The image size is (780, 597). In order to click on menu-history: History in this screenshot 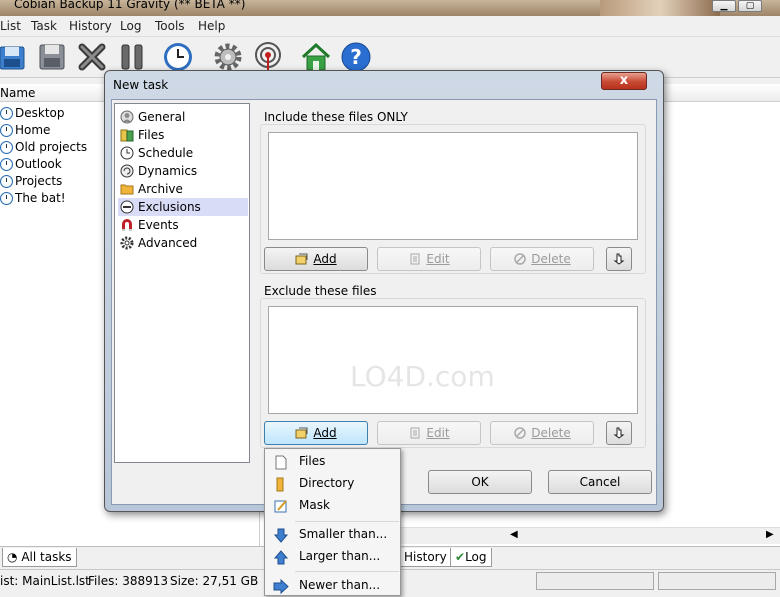, I will do `click(90, 26)`.